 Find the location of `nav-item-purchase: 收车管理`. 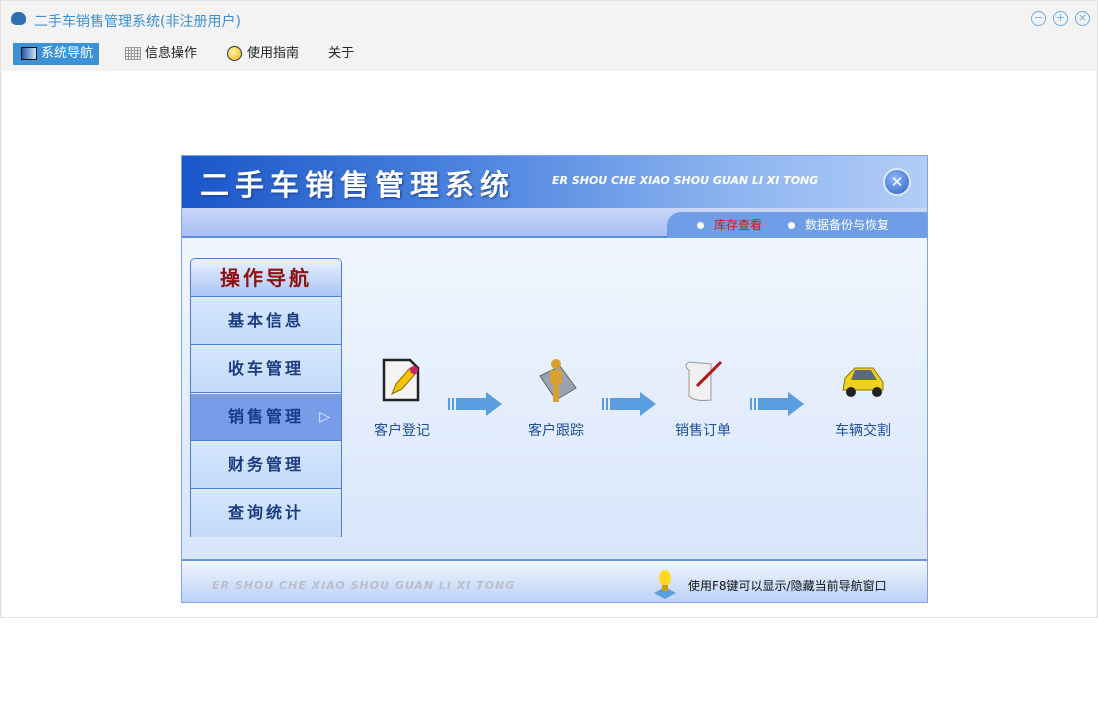

nav-item-purchase: 收车管理 is located at coordinates (266, 369).